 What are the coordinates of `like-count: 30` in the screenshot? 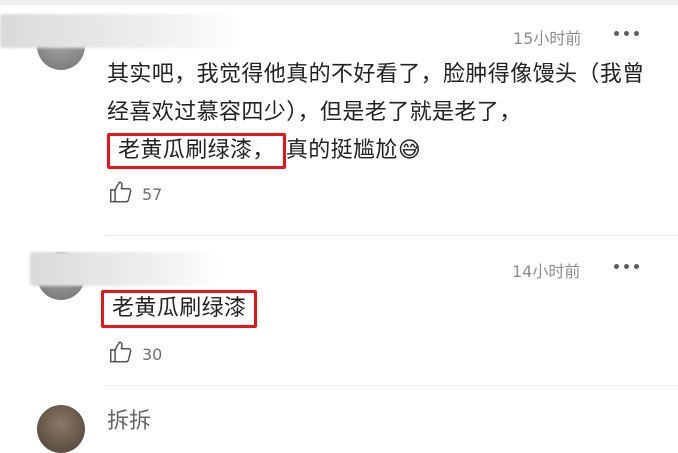 It's located at (152, 354).